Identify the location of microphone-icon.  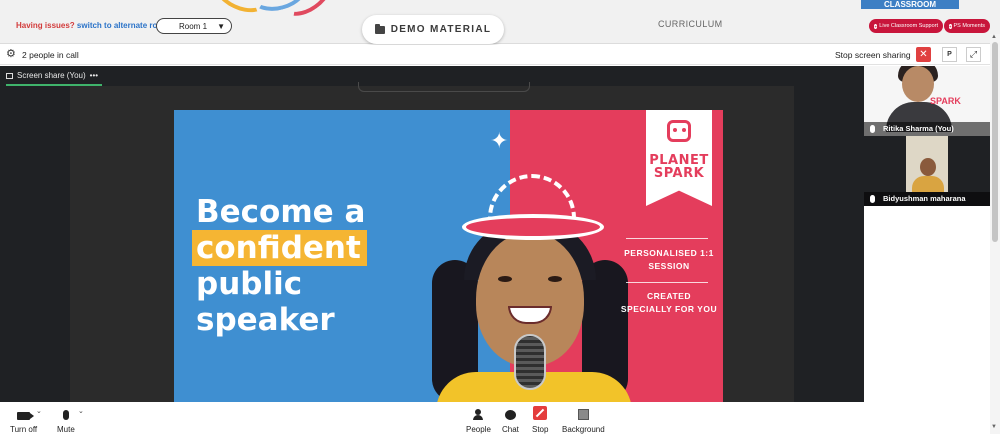
(65, 415).